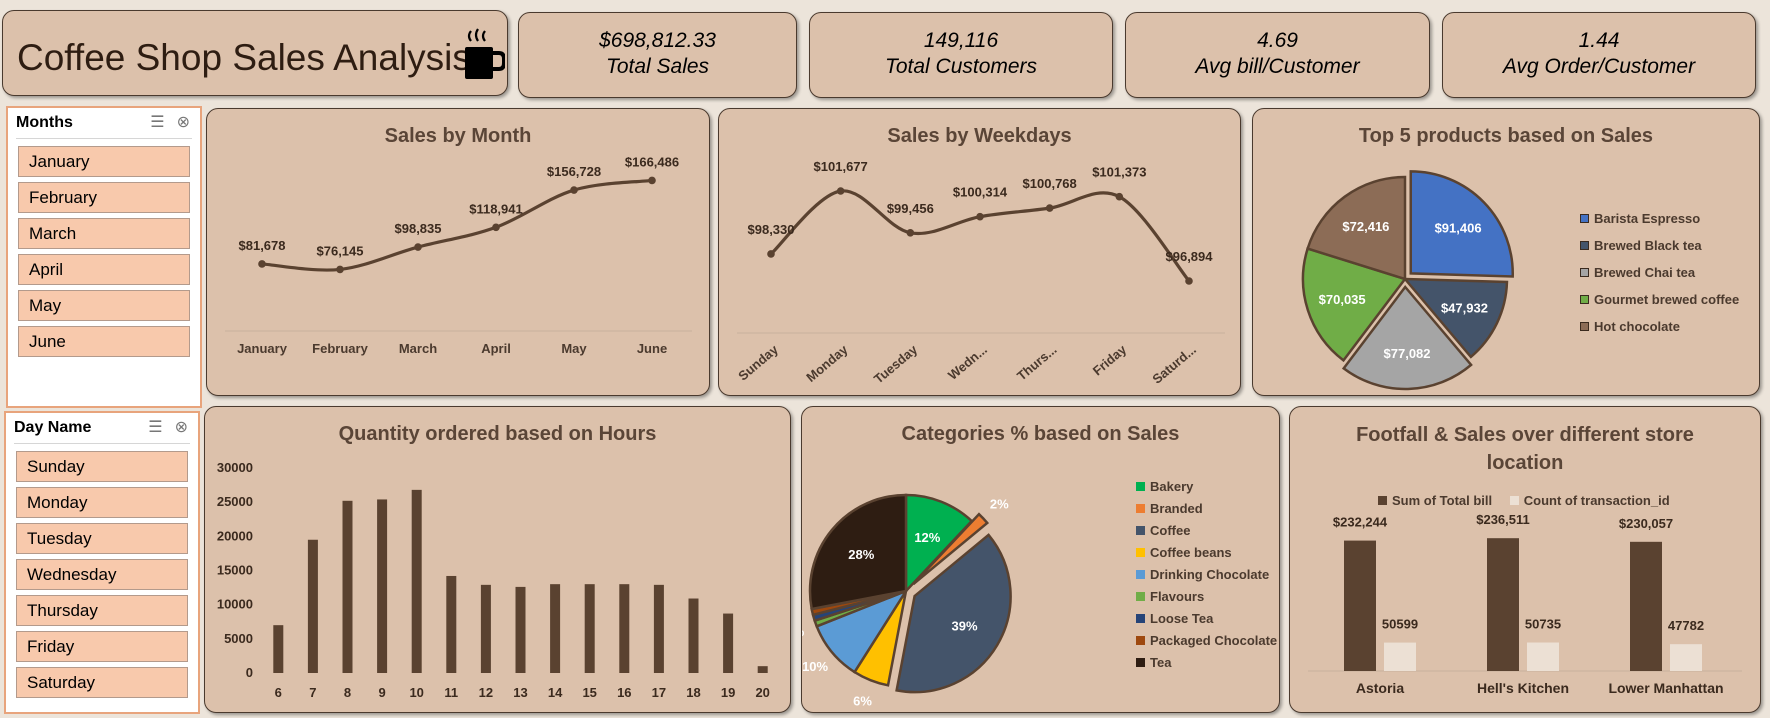  I want to click on slicer-item-friday: Friday, so click(102, 646).